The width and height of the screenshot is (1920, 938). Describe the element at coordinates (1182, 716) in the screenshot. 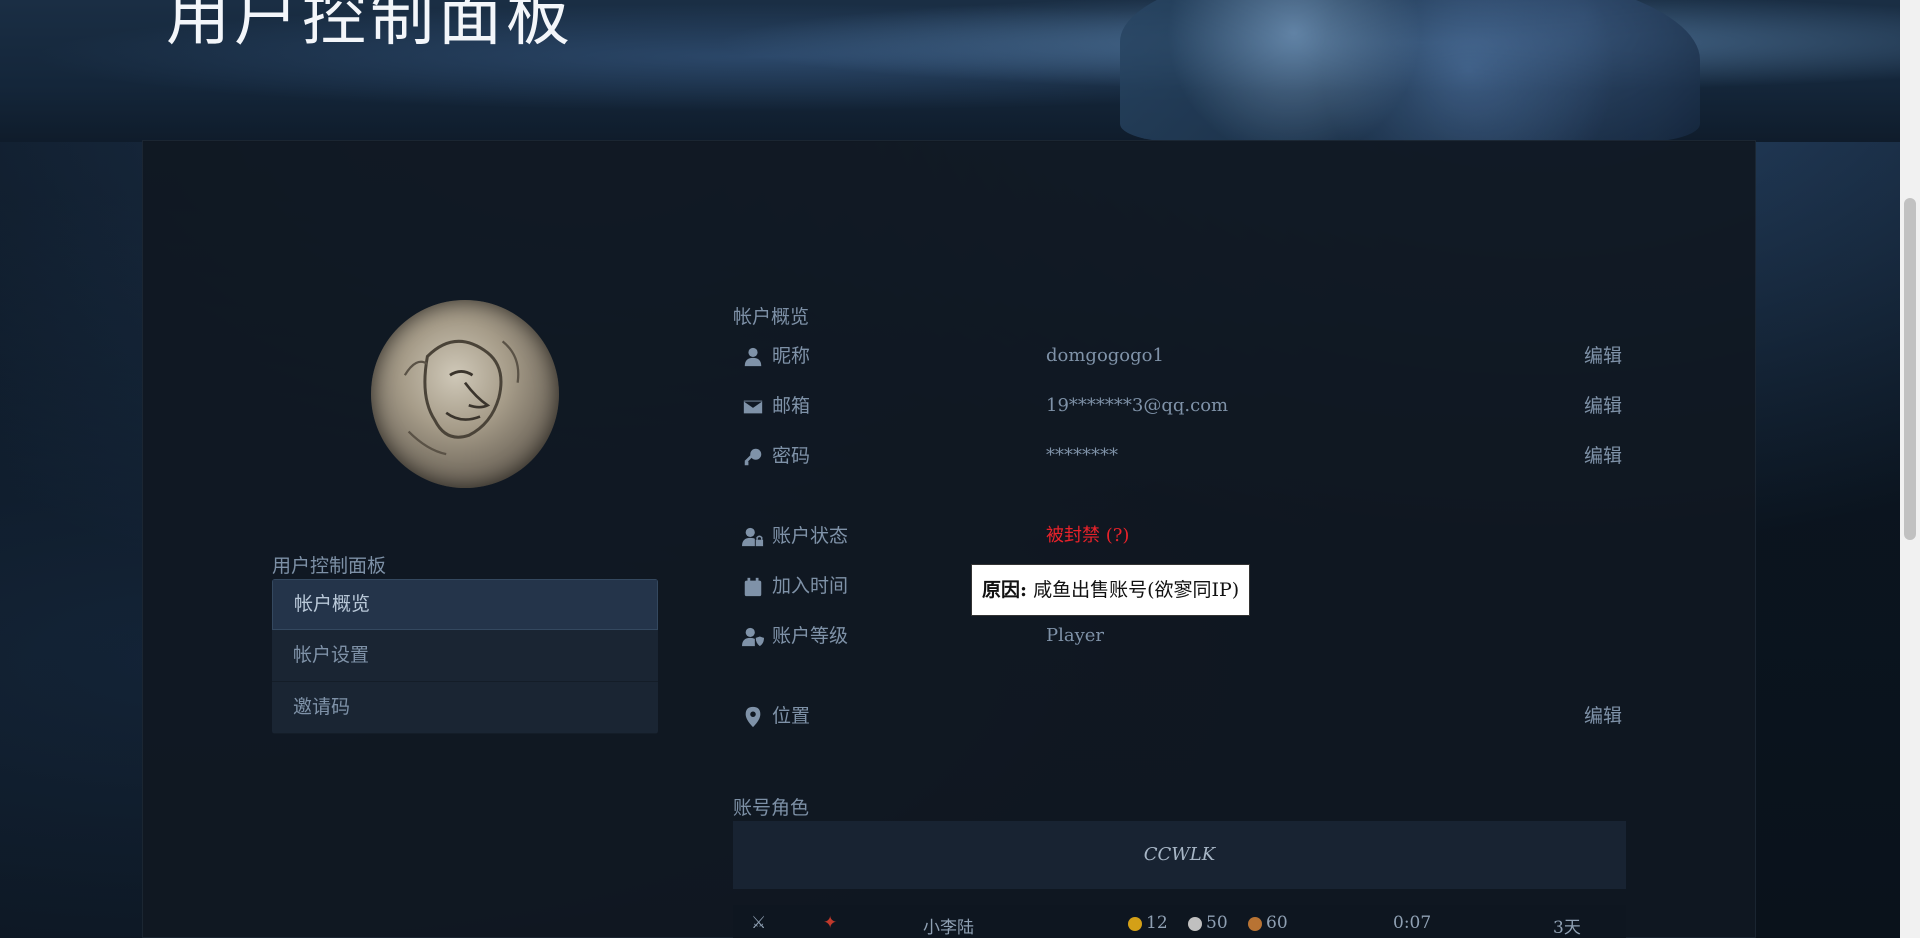

I see `location-row: 位置 编辑` at that location.